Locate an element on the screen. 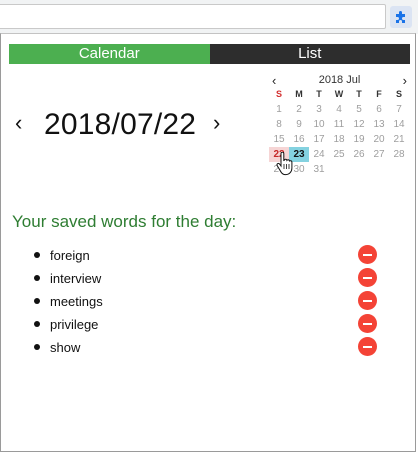  calendar-day: 2 is located at coordinates (299, 109).